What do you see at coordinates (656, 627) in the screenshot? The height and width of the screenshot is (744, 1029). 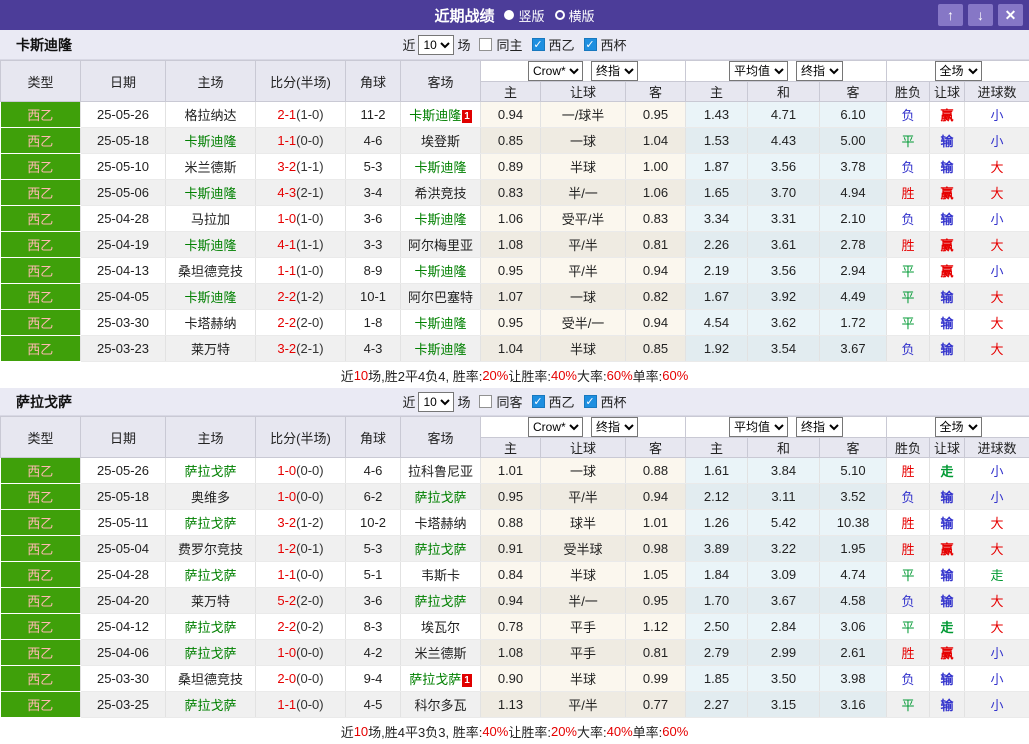 I see `odds-away: 1.12` at bounding box center [656, 627].